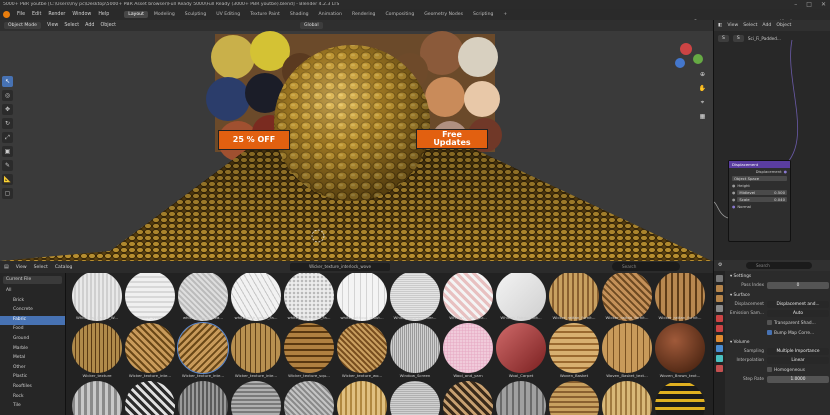 This screenshot has width=830, height=415. I want to click on properties-editor-icon: ⚙, so click(720, 265).